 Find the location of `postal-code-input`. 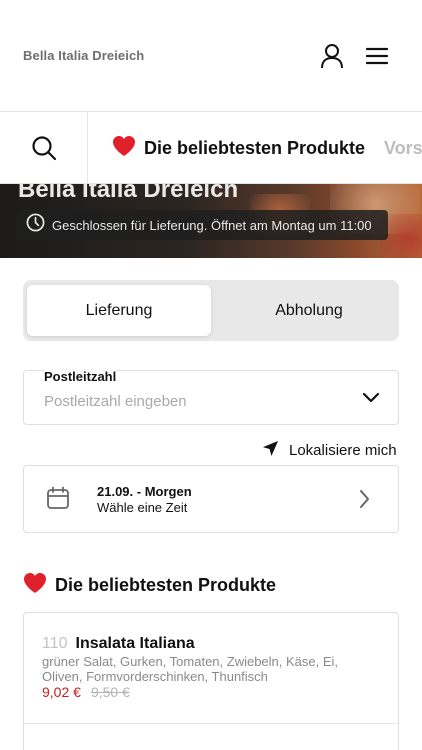

postal-code-input is located at coordinates (194, 401).